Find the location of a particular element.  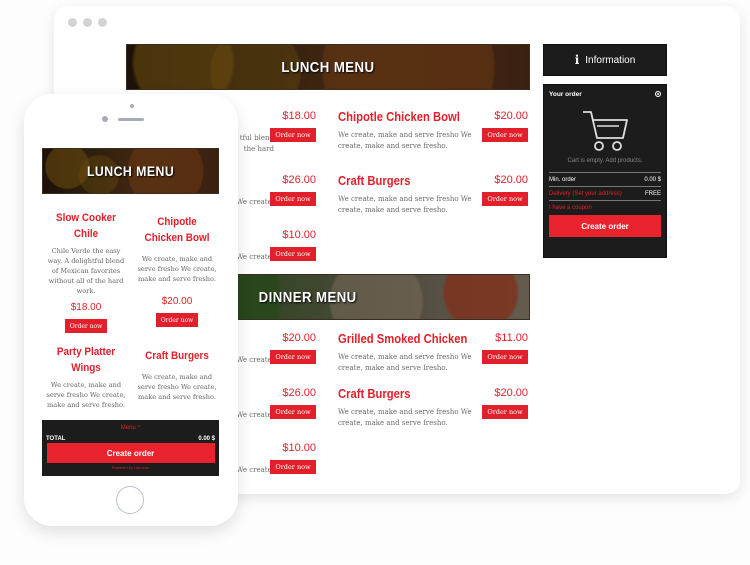

cart-empty-message: Cart is empty. Add products. is located at coordinates (605, 161).